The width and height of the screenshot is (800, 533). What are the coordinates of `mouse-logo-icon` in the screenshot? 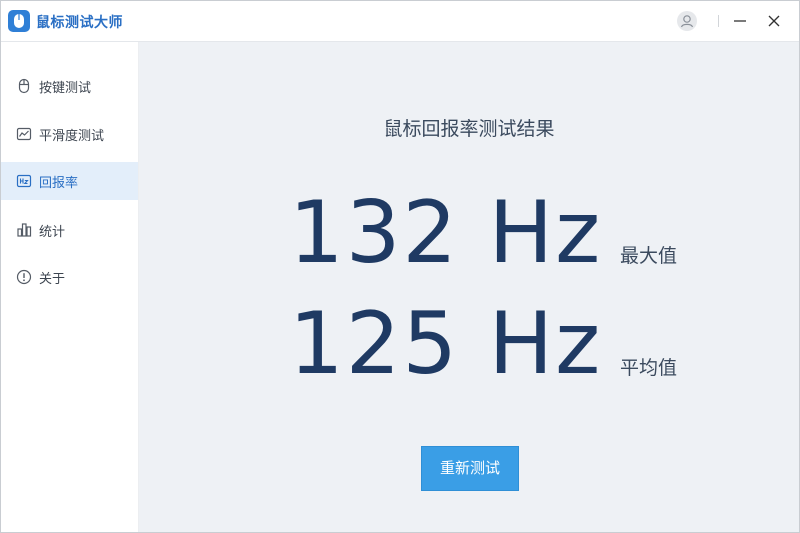 It's located at (19, 21).